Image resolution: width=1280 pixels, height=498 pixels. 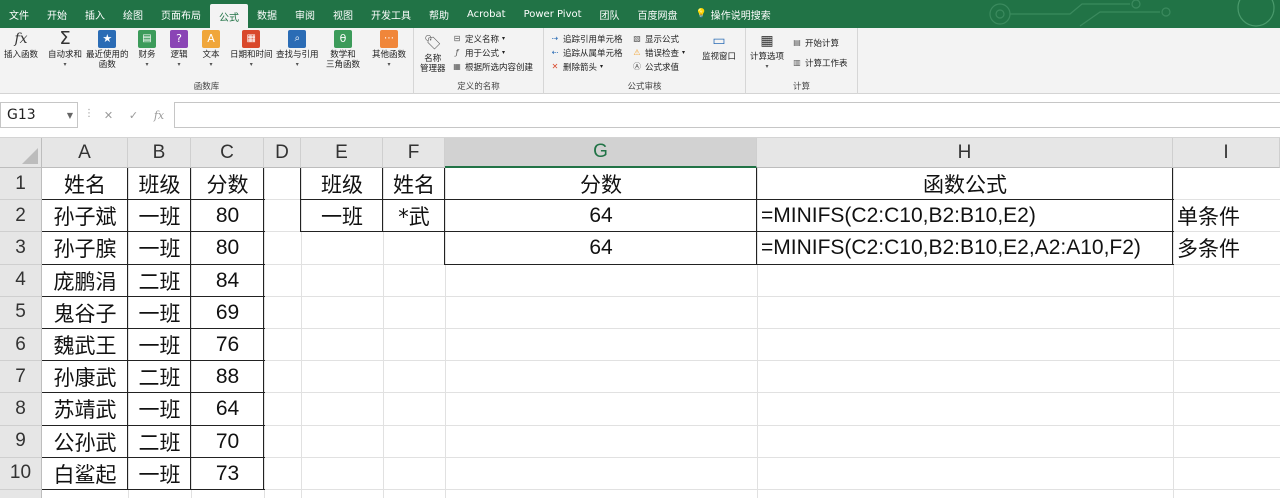 I want to click on logical-button: ? 逻辑 ▾, so click(x=179, y=50).